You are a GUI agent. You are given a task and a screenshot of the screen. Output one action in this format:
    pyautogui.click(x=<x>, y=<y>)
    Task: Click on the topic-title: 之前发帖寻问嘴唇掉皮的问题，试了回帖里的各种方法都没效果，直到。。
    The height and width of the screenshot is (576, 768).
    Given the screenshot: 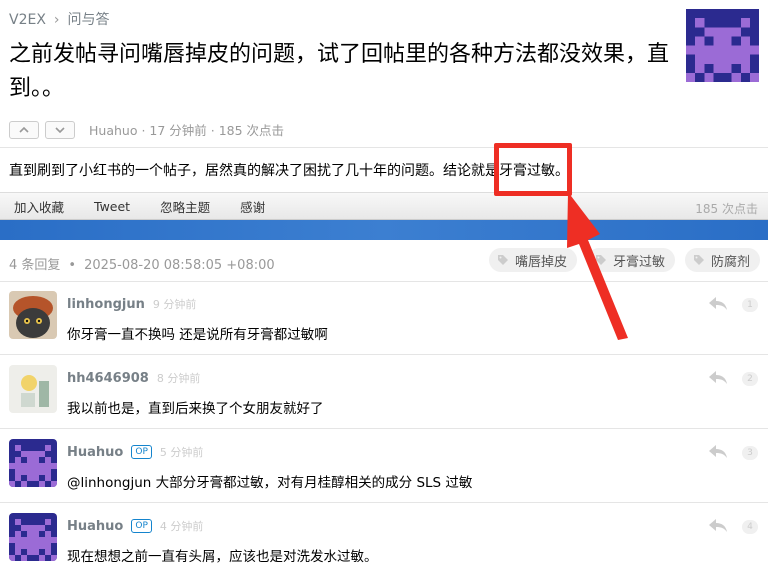 What is the action you would take?
    pyautogui.click(x=339, y=71)
    